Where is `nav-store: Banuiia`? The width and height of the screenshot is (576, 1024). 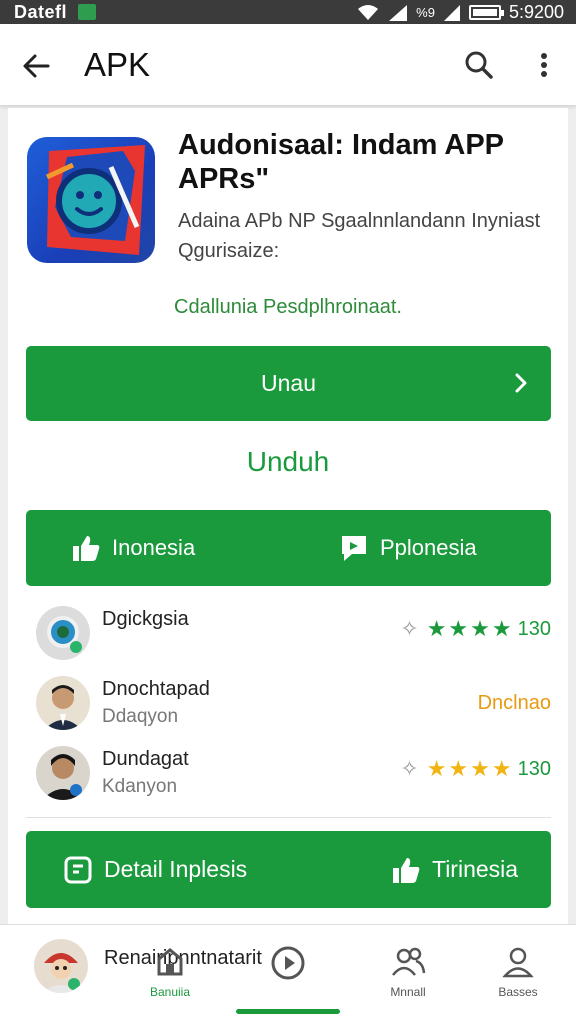
nav-store: Banuiia is located at coordinates (170, 972).